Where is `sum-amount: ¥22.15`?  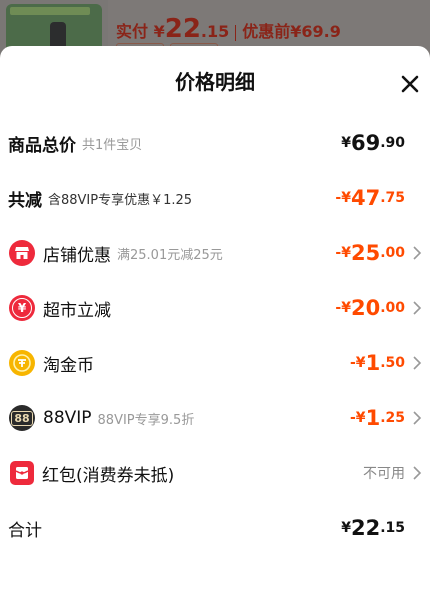 sum-amount: ¥22.15 is located at coordinates (373, 528).